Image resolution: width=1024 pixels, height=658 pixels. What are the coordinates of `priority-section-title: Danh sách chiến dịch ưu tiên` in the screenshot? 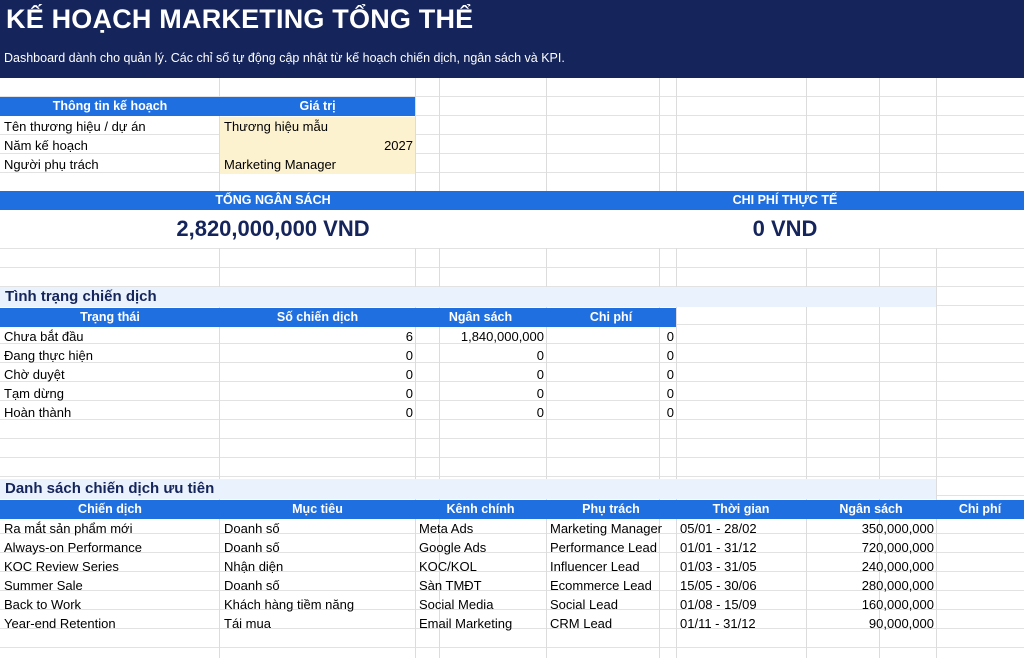 It's located at (468, 489).